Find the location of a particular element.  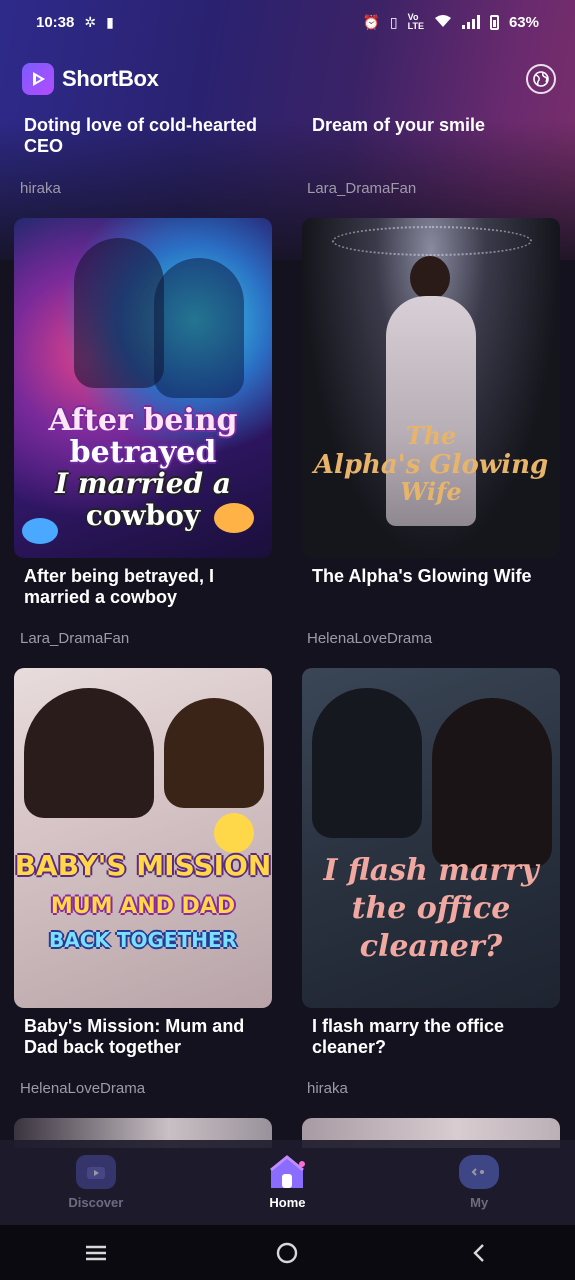

poster-title-line: The is located at coordinates (431, 435).